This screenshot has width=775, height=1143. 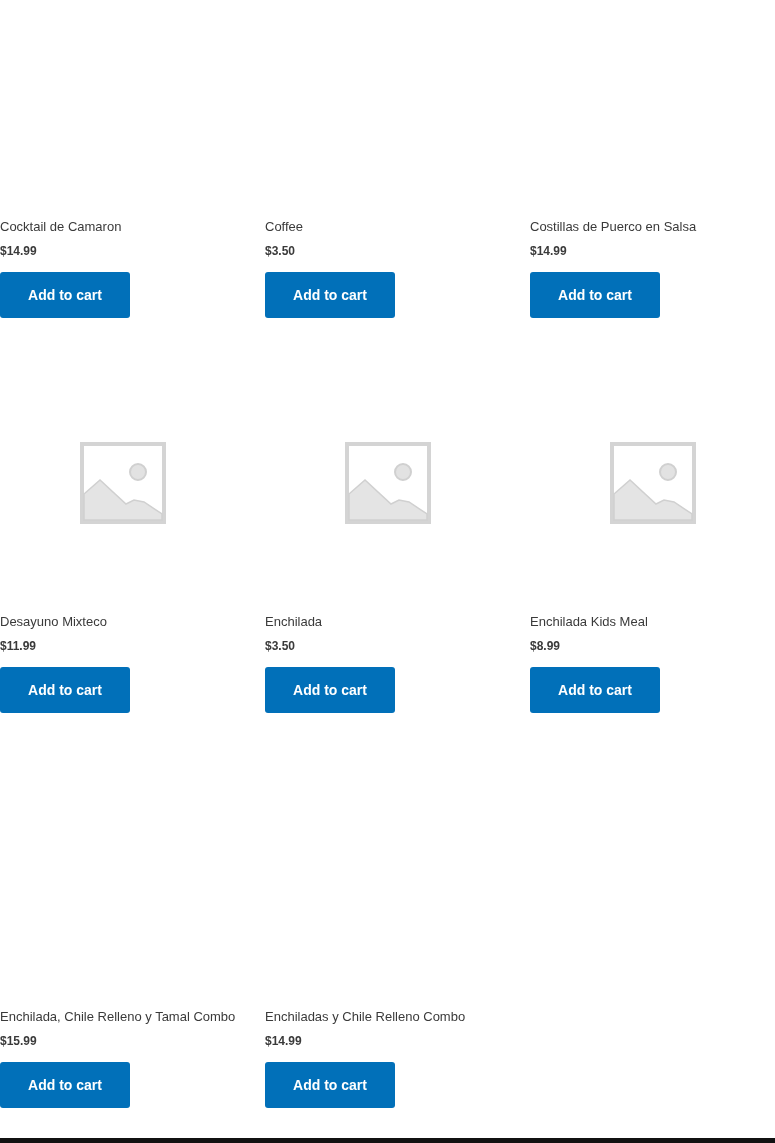 I want to click on product-name: Costillas de Puerco en Salsa, so click(x=613, y=227).